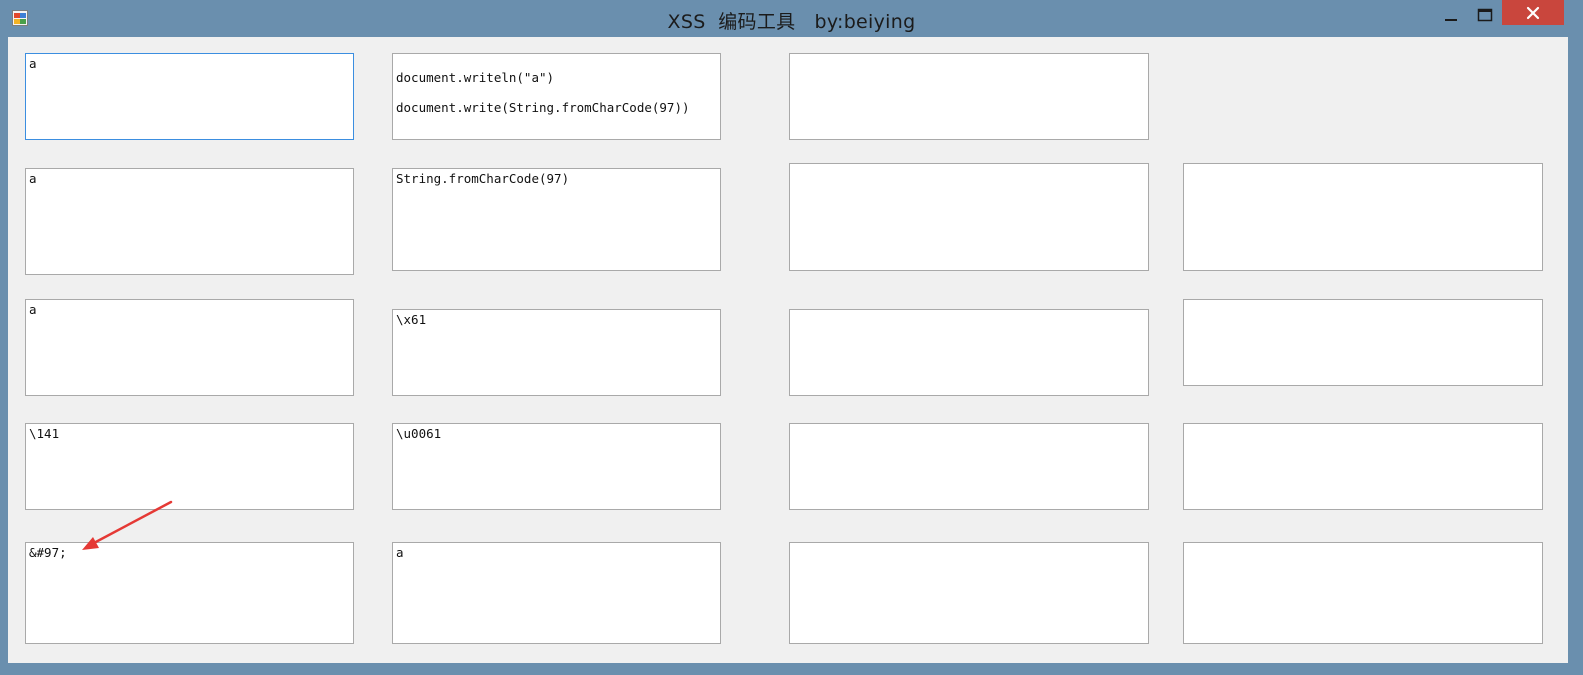  I want to click on minimize-button, so click(1451, 14).